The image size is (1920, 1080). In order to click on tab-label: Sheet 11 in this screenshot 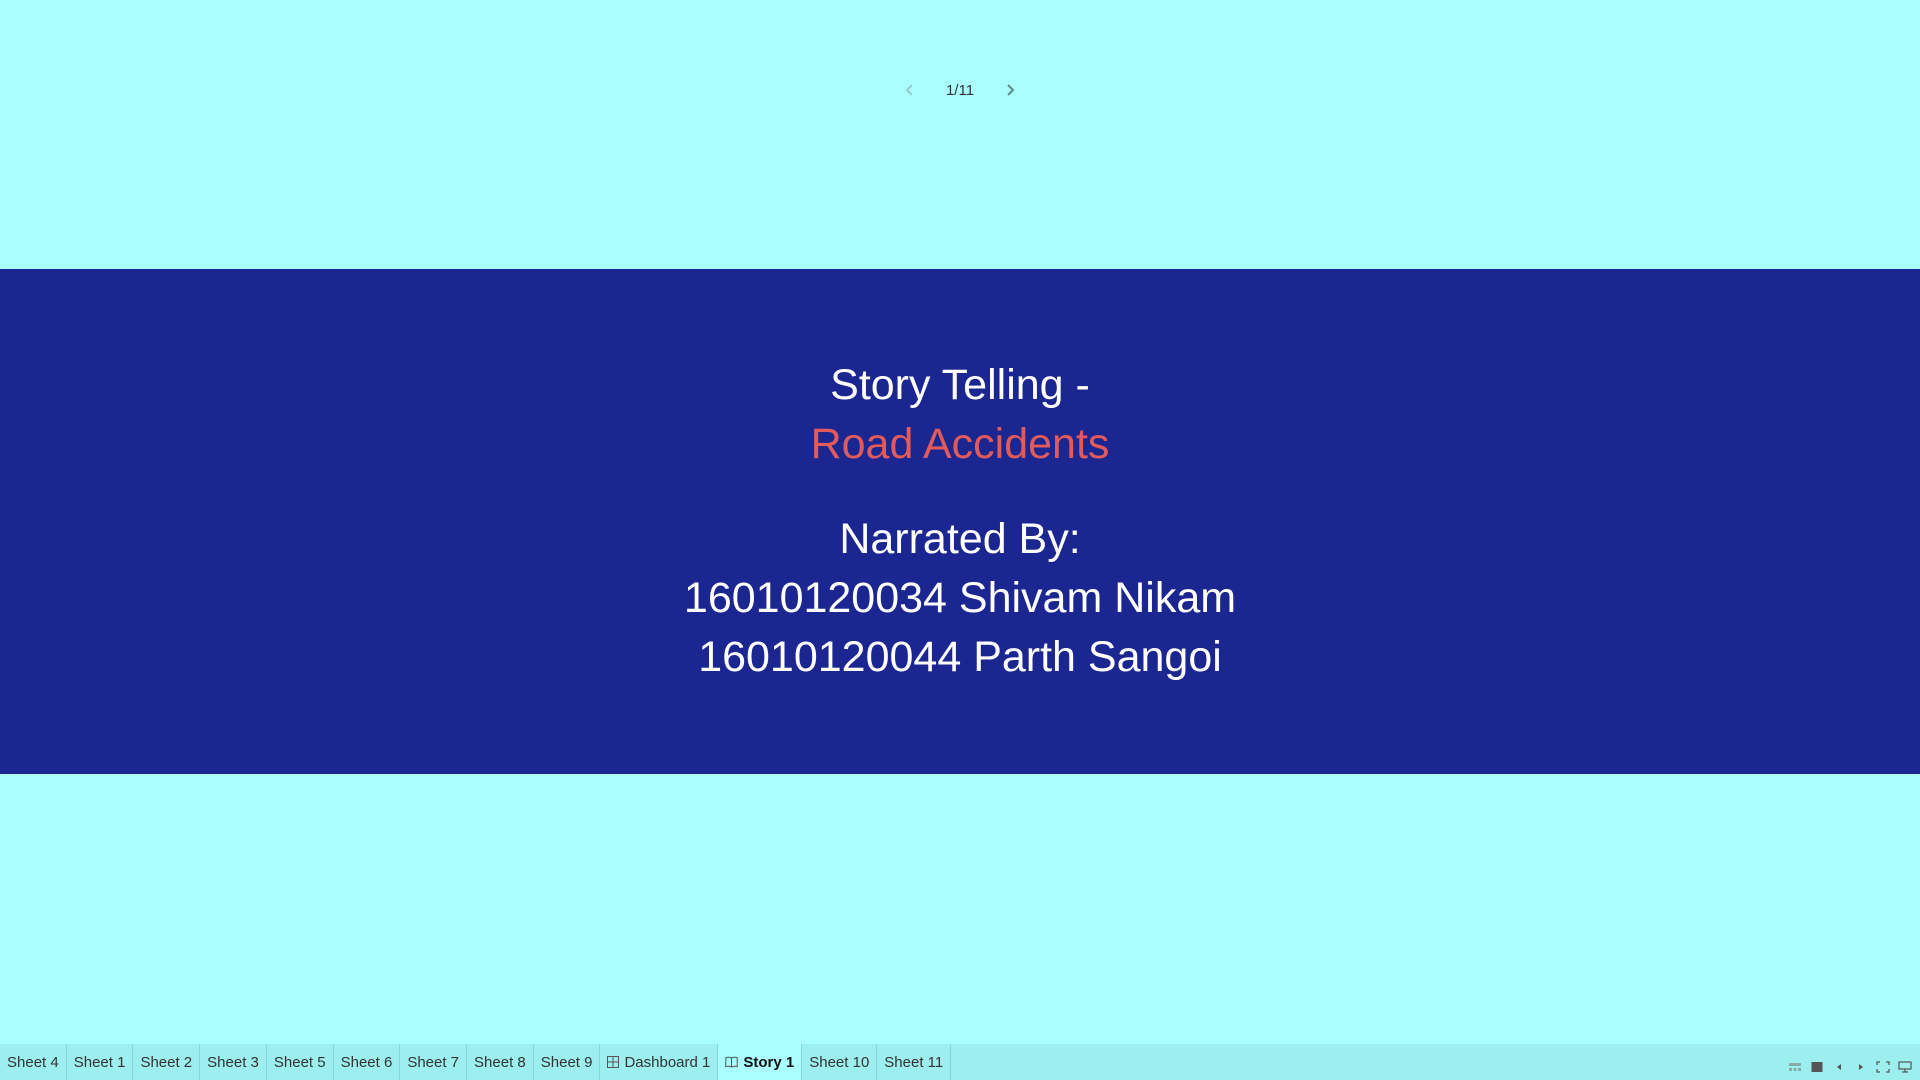, I will do `click(914, 1062)`.